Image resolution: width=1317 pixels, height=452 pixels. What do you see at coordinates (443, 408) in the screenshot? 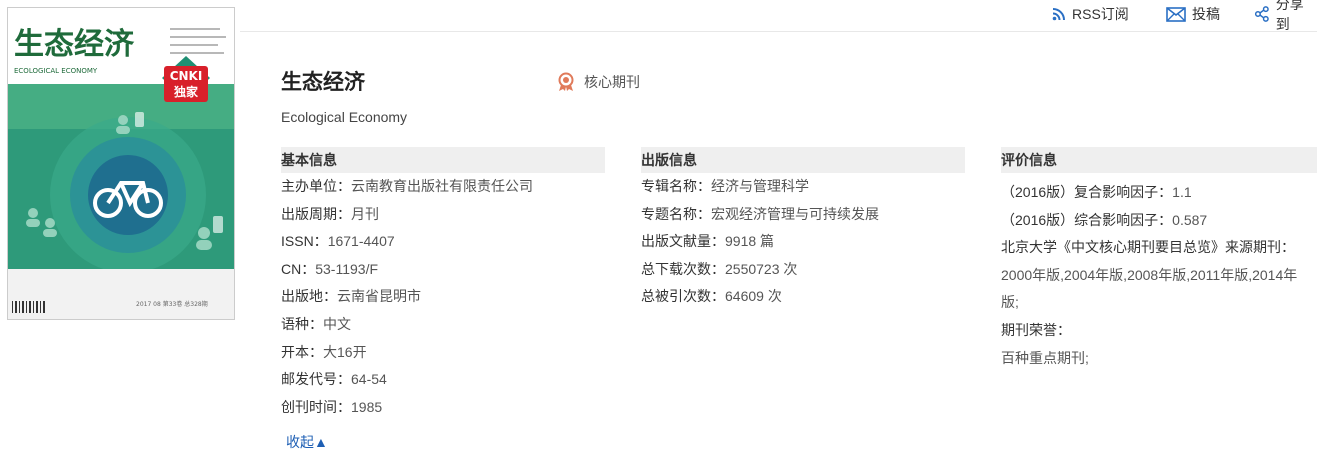
I see `basic-info-item: 创刊时间：1985` at bounding box center [443, 408].